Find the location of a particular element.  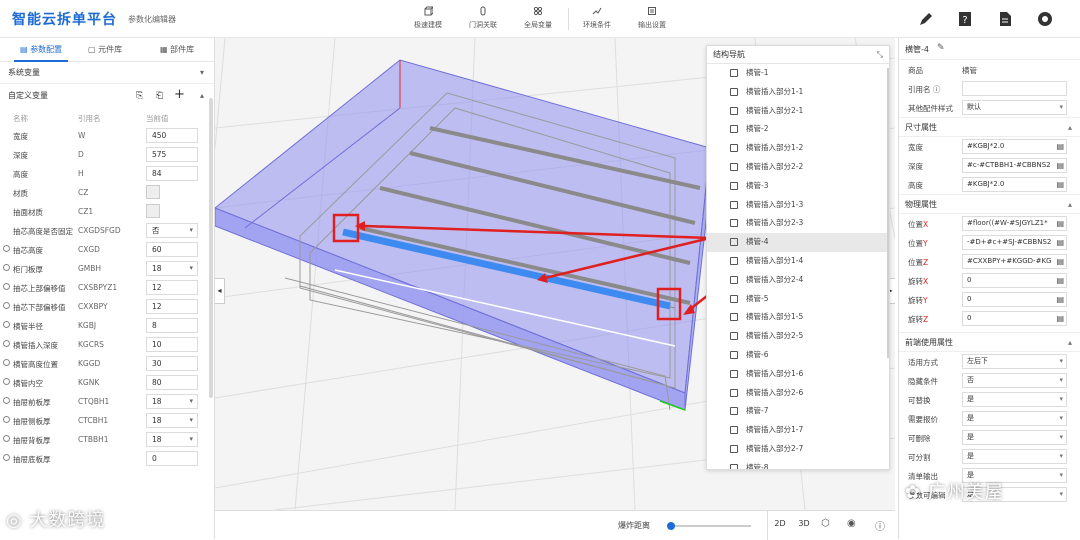

property-field: 默认 is located at coordinates (1014, 107).